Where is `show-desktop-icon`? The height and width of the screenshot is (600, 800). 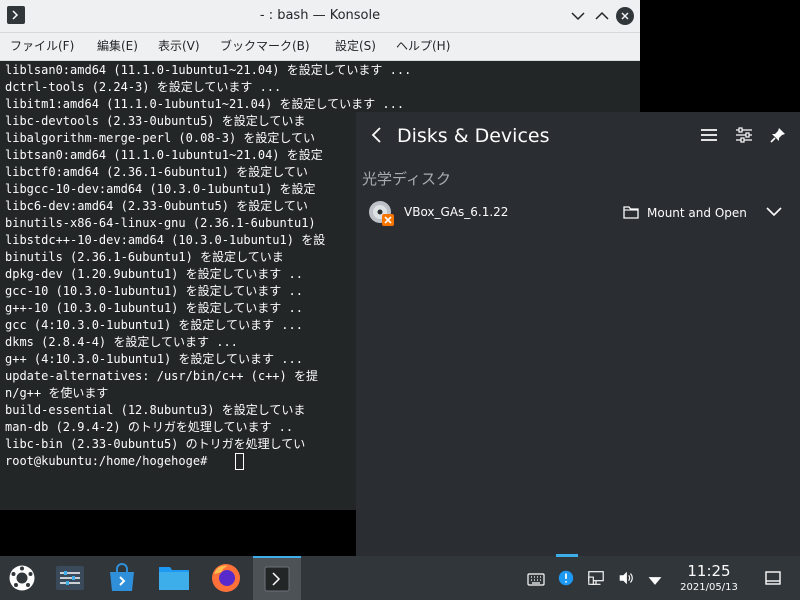
show-desktop-icon is located at coordinates (773, 578).